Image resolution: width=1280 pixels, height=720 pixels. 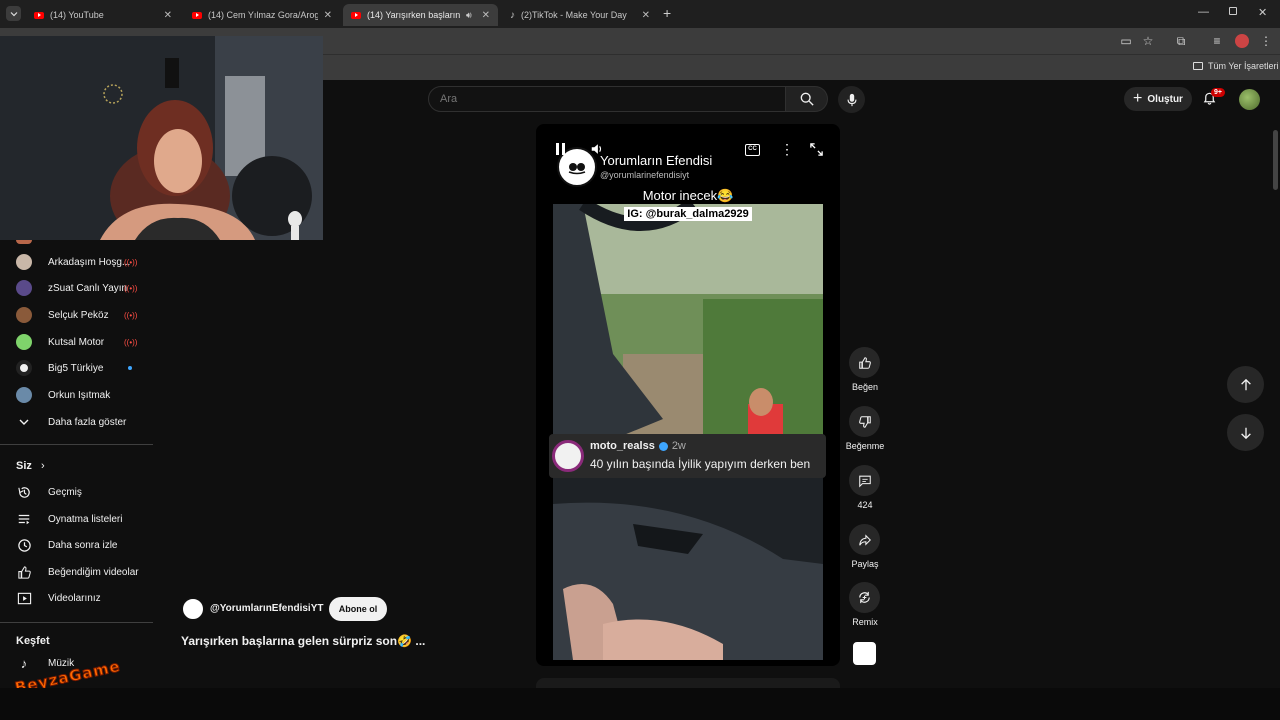 I want to click on sidebar-subscription: zSuat Canlı Yayın ((•)), so click(x=76, y=288).